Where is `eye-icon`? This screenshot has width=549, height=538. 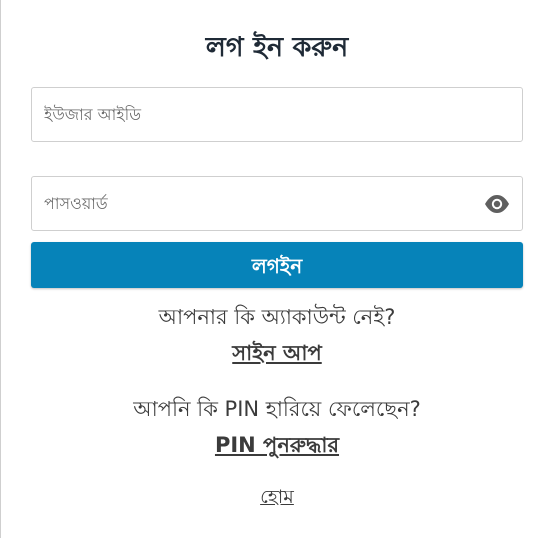
eye-icon is located at coordinates (497, 204).